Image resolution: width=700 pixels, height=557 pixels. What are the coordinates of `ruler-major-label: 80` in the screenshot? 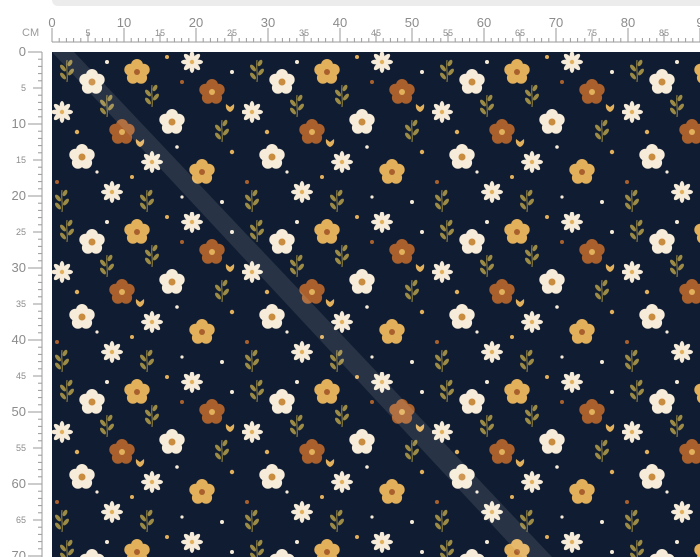 It's located at (628, 22).